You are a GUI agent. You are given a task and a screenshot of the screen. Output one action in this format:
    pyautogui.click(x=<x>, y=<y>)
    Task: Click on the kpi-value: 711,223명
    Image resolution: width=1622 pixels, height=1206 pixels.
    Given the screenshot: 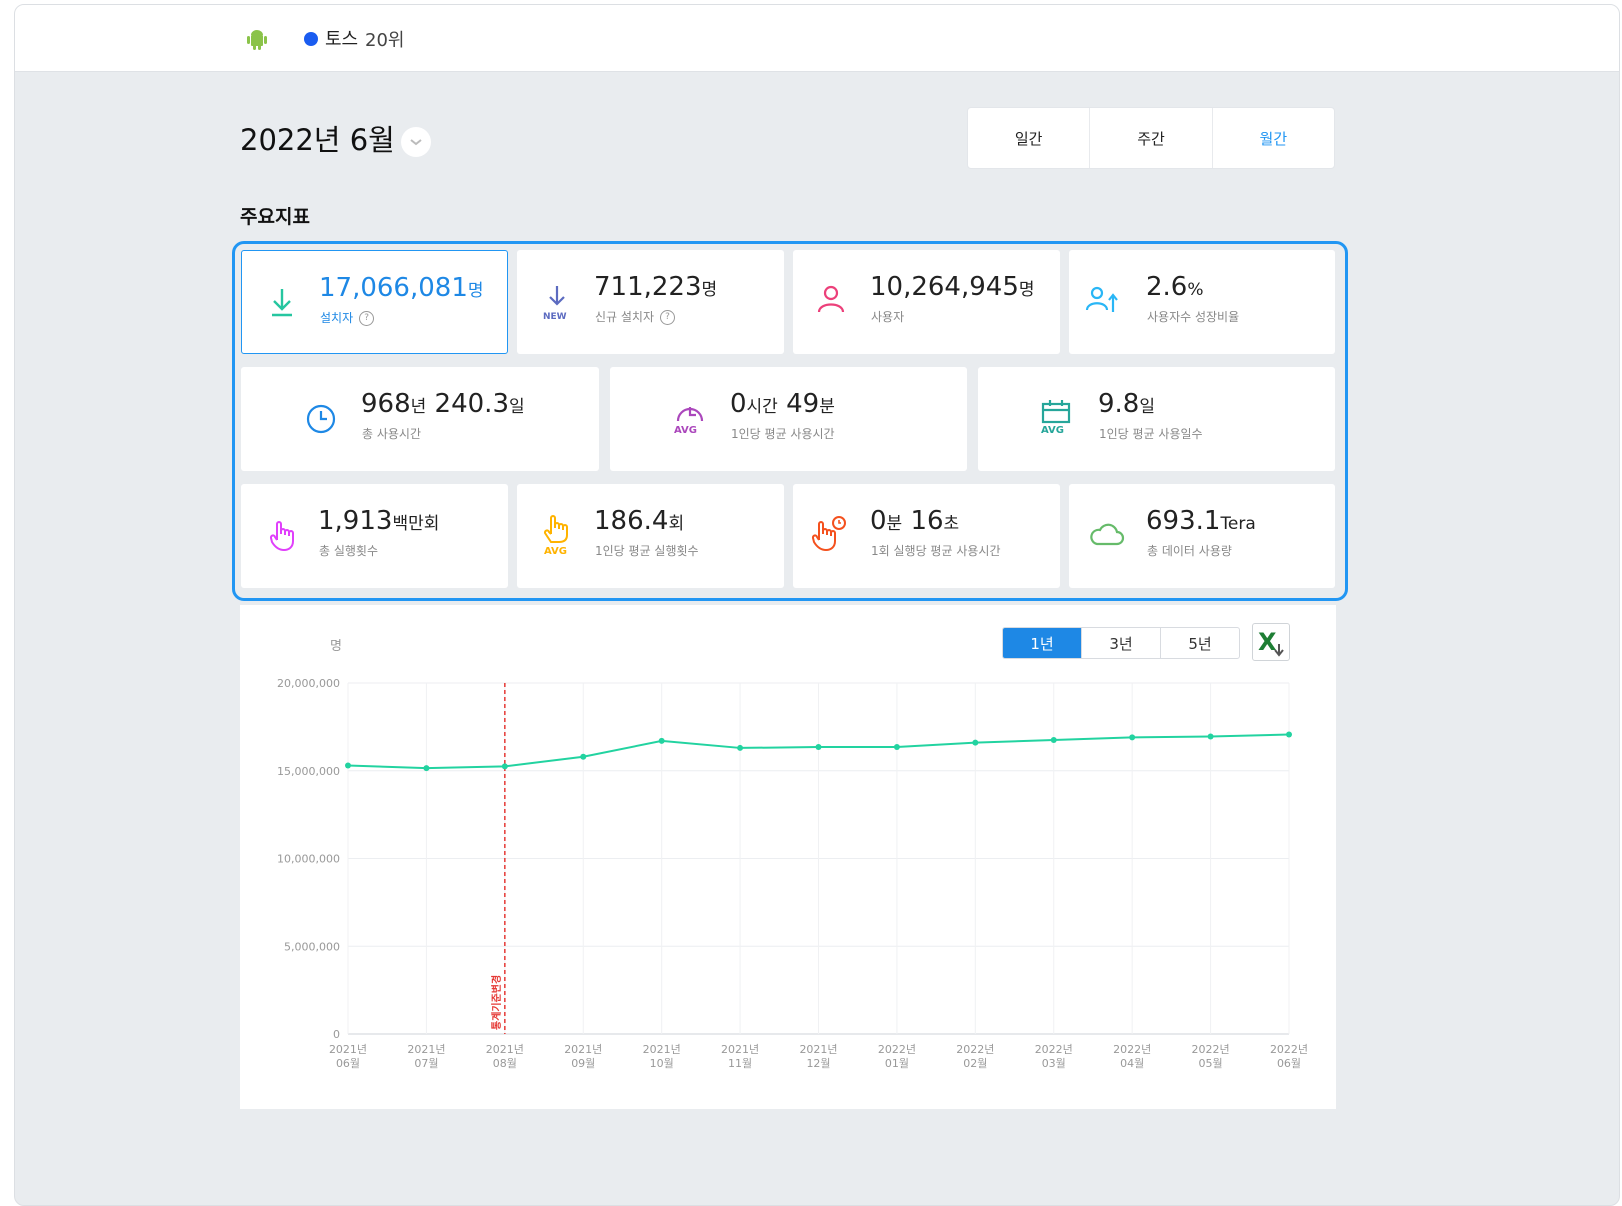 What is the action you would take?
    pyautogui.click(x=656, y=287)
    